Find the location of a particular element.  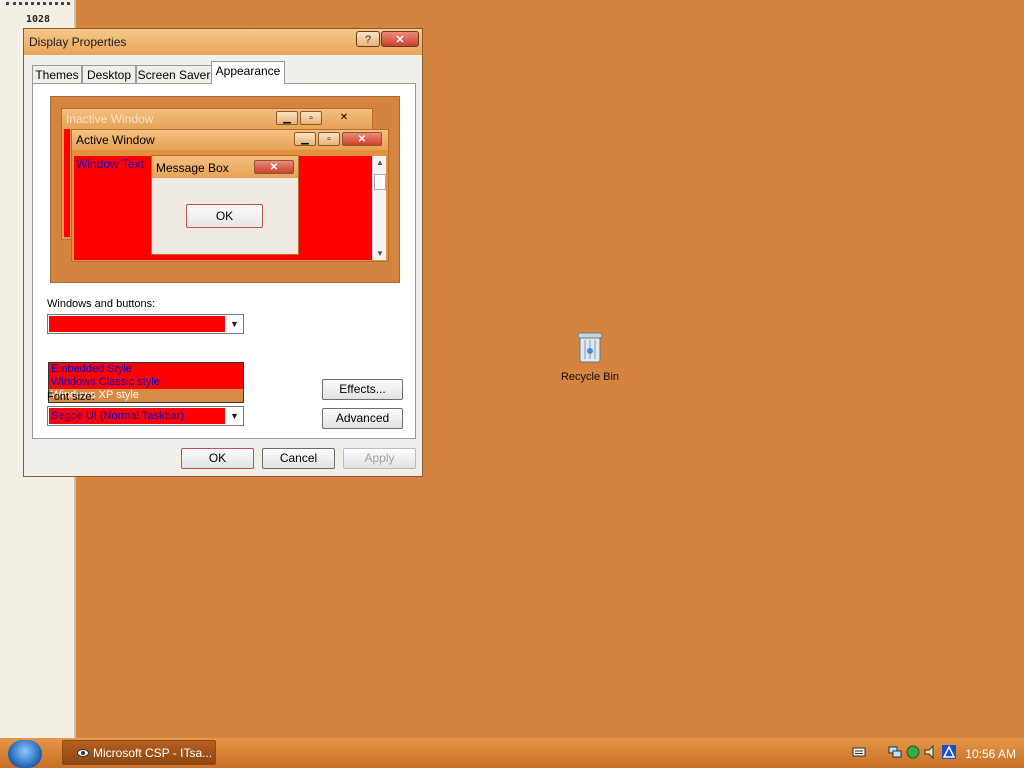

preview-window-text: Window Text is located at coordinates (110, 164).